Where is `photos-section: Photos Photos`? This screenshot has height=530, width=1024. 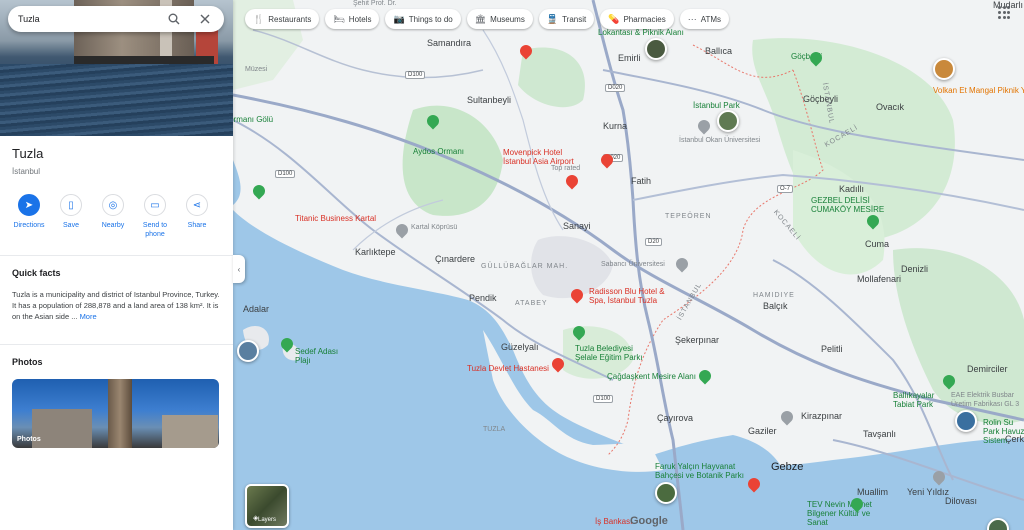
photos-section: Photos Photos is located at coordinates (116, 396).